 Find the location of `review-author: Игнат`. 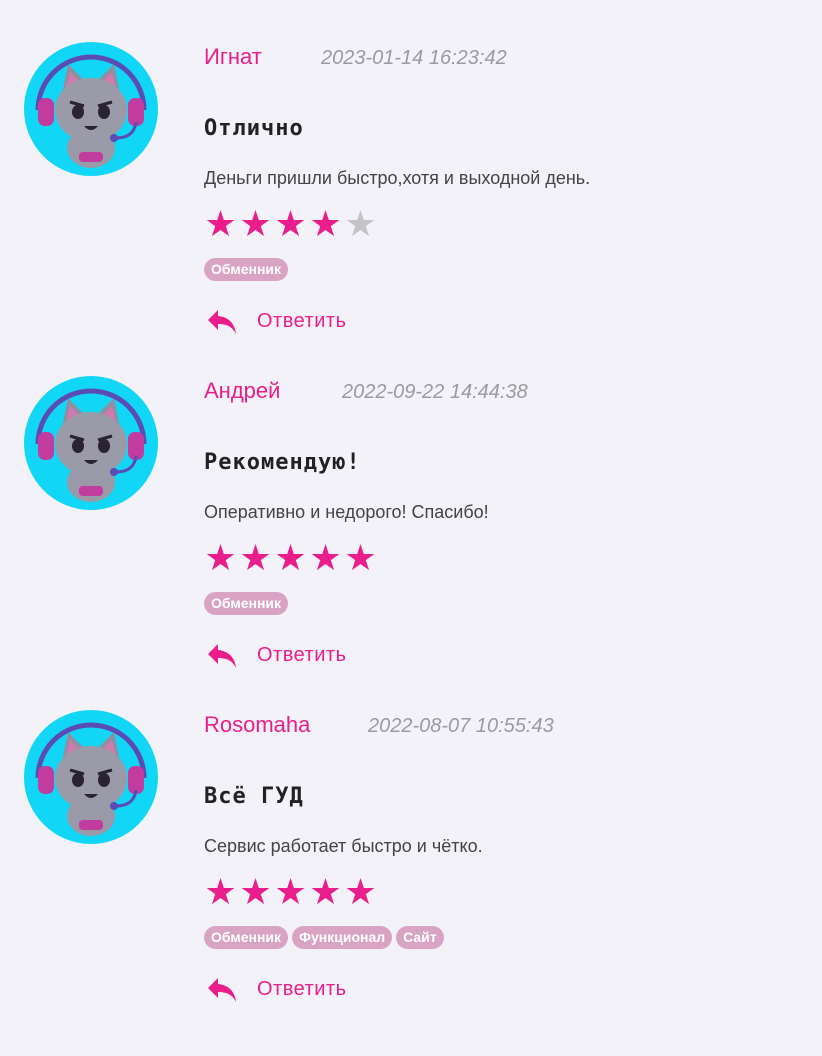

review-author: Игнат is located at coordinates (233, 57).